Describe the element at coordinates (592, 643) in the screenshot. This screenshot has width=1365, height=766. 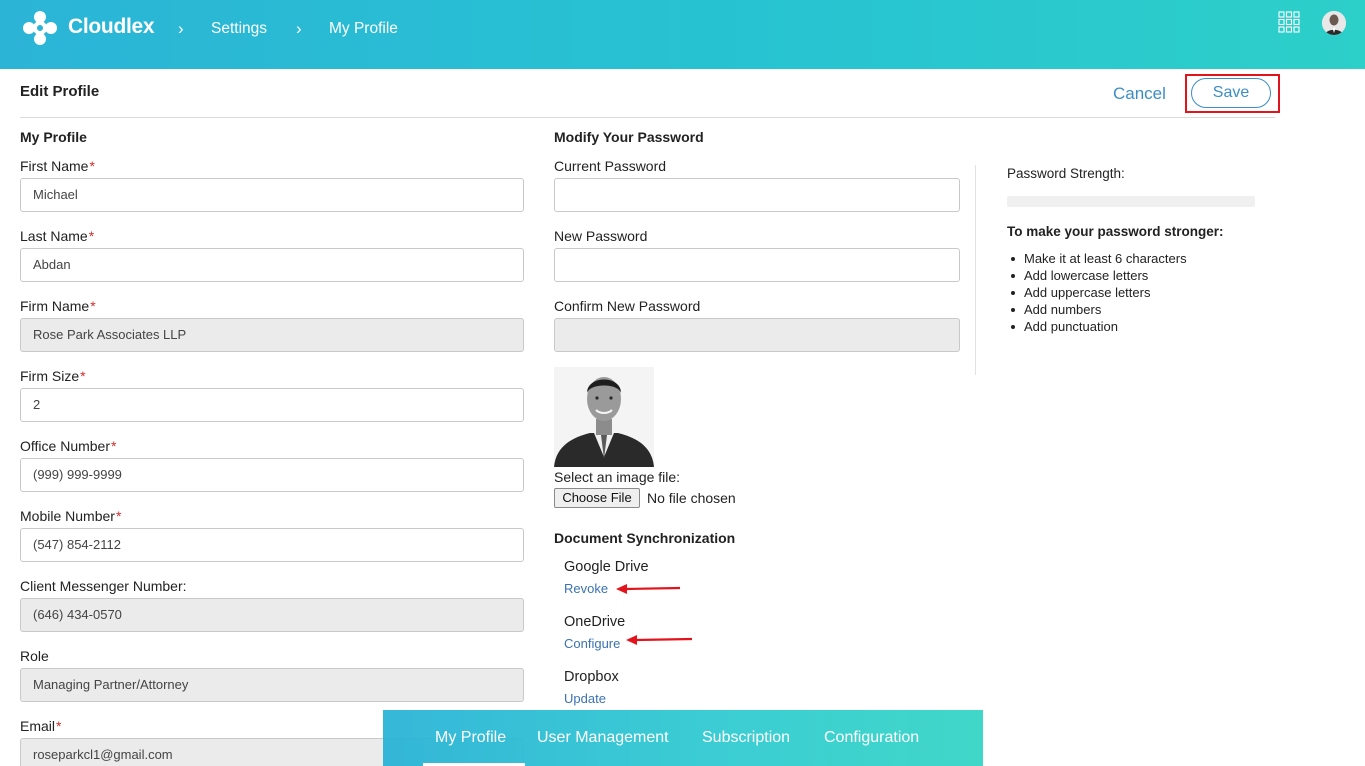
I see `onedrive-configure-link: Configure` at that location.